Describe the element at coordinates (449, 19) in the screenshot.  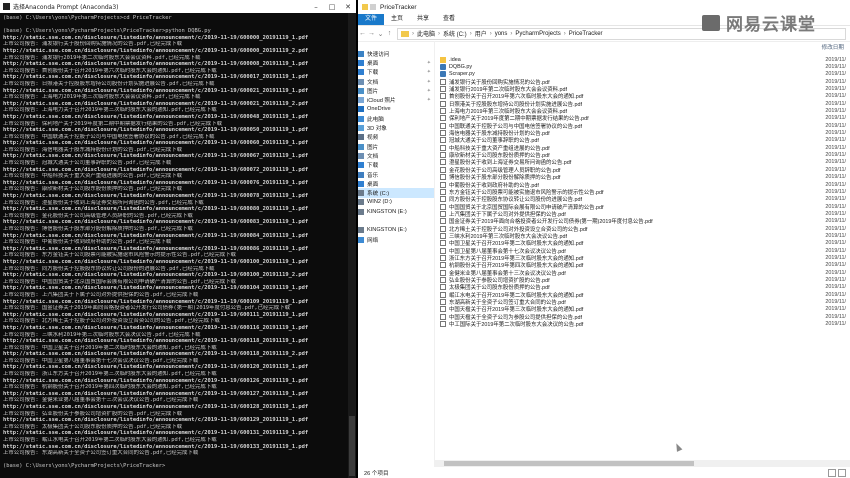
I see `tab-view: 查看` at that location.